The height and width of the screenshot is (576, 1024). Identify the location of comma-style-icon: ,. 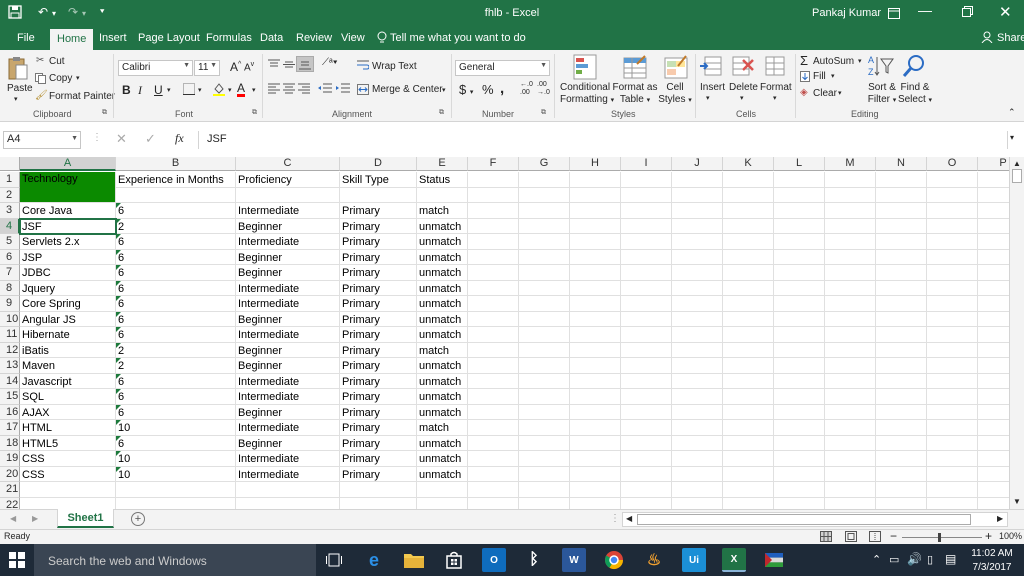
(502, 88).